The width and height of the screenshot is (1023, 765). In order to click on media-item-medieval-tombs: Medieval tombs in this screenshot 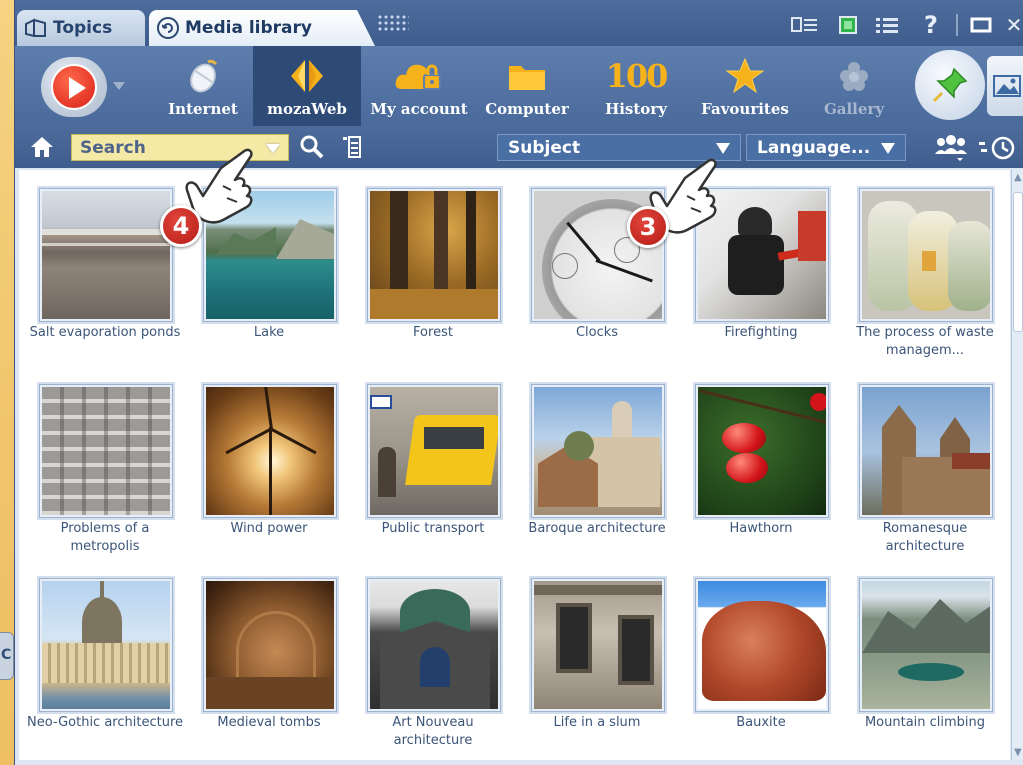, I will do `click(269, 655)`.